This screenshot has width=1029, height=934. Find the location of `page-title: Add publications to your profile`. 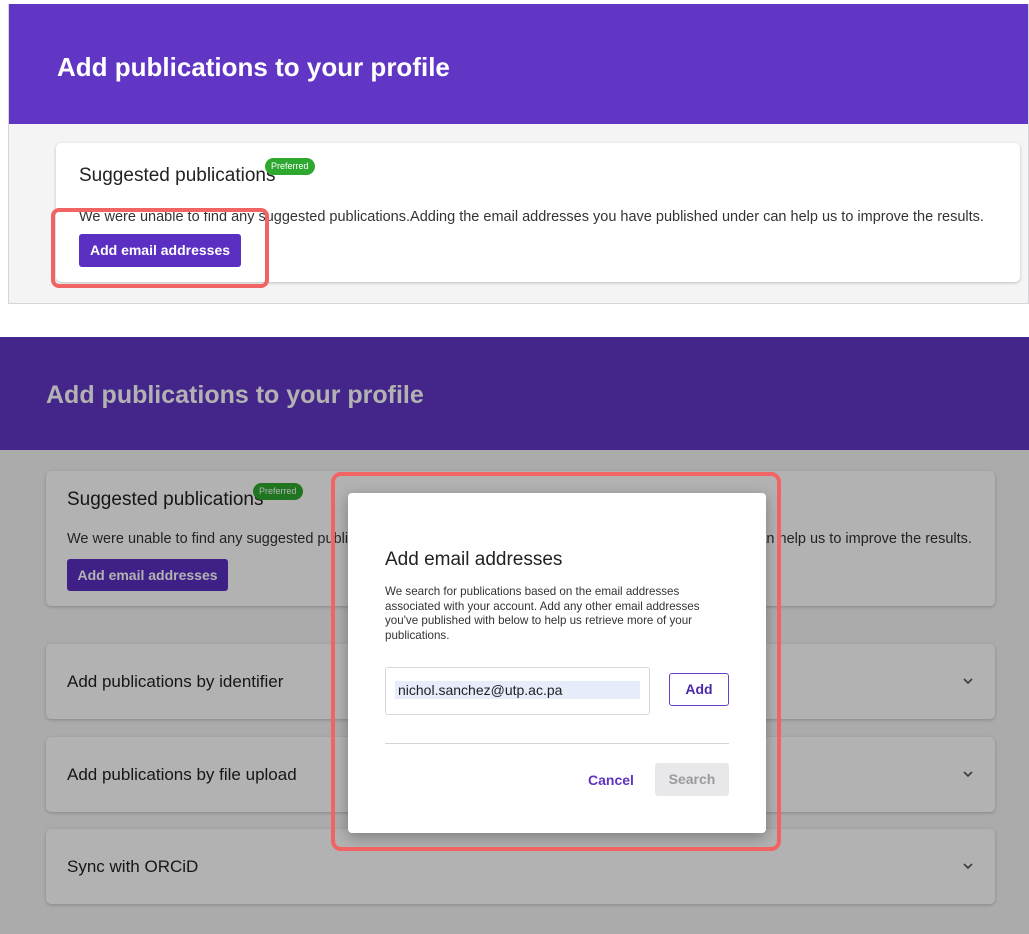

page-title: Add publications to your profile is located at coordinates (253, 67).